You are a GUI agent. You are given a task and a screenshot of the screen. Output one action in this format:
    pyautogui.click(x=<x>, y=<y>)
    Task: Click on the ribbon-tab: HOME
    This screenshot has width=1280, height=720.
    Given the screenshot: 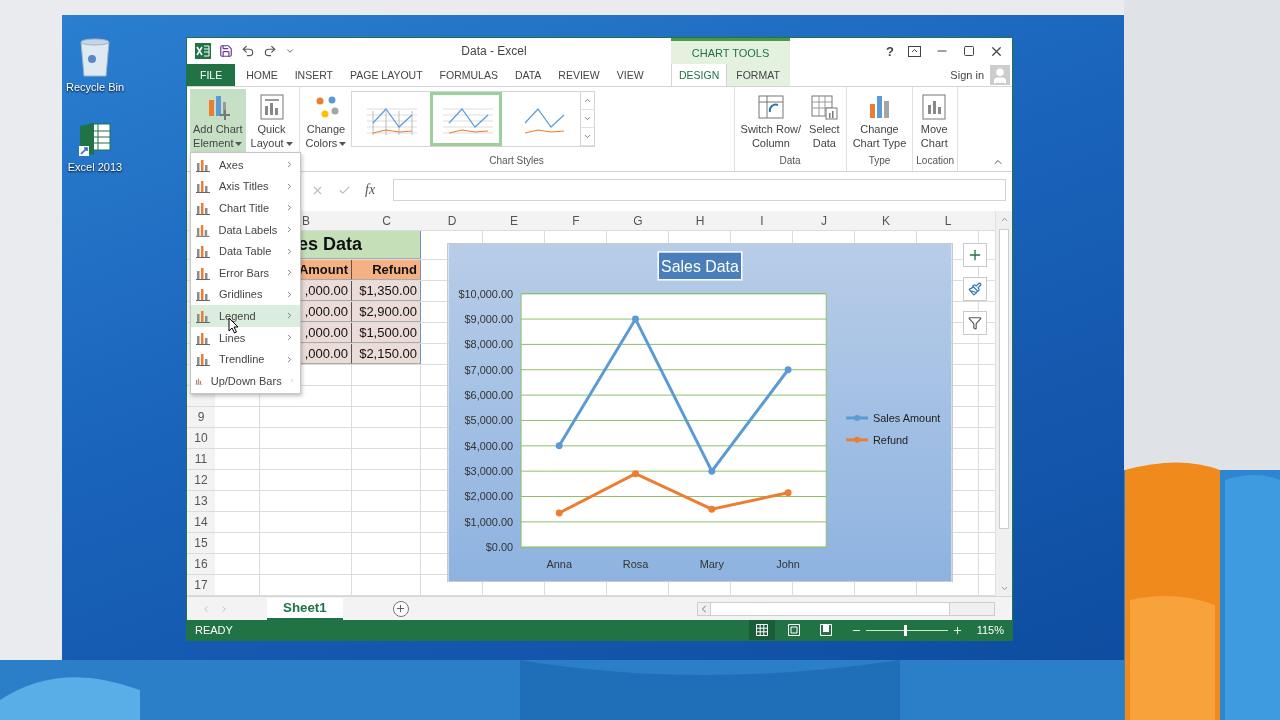 What is the action you would take?
    pyautogui.click(x=262, y=75)
    